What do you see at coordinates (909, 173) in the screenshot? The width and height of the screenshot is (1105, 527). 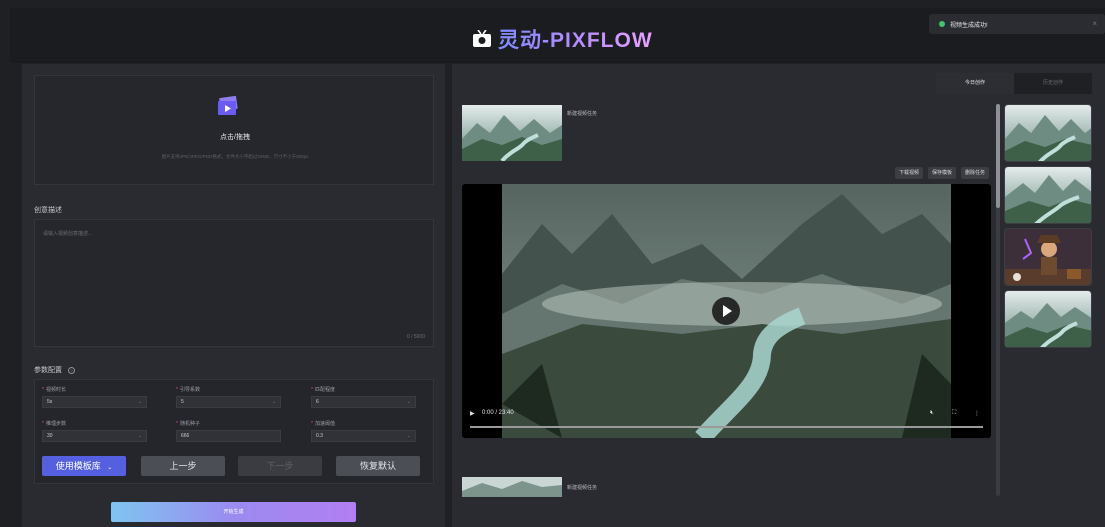 I see `download-video-button: 下载视频` at bounding box center [909, 173].